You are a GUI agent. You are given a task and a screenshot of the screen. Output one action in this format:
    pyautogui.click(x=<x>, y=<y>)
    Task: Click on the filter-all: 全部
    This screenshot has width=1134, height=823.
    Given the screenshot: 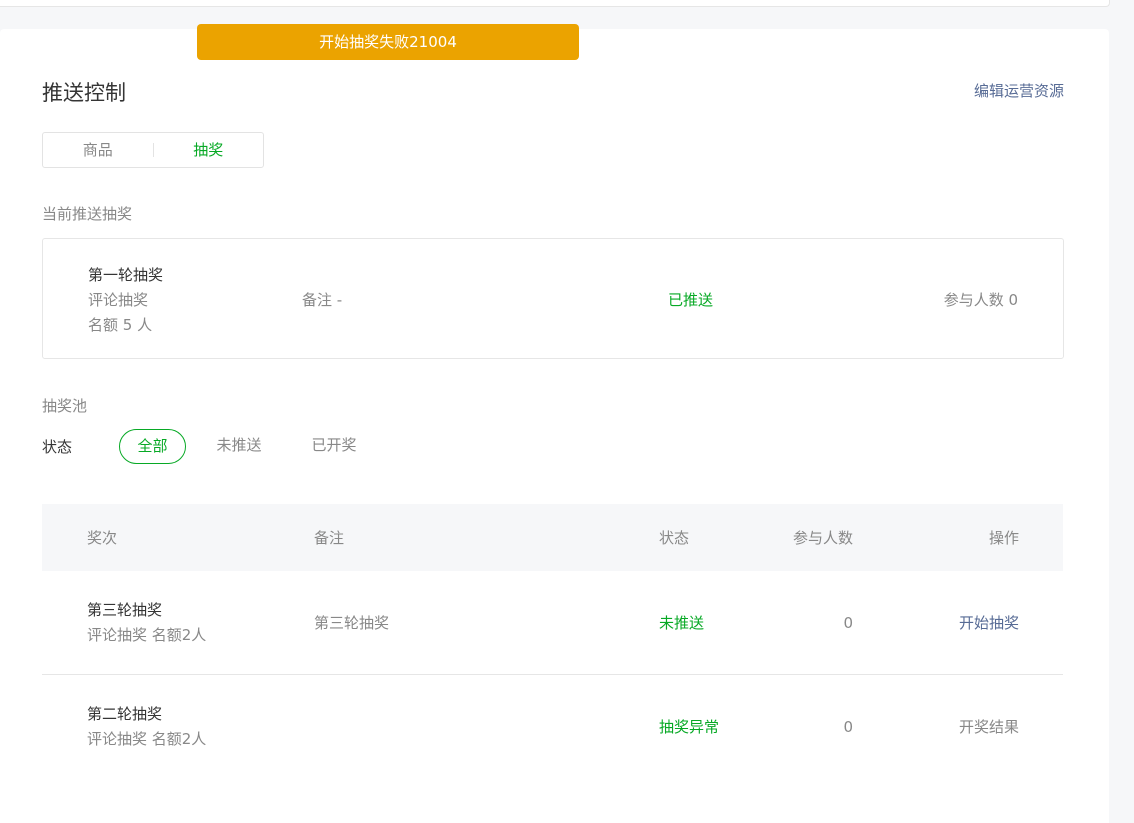 What is the action you would take?
    pyautogui.click(x=152, y=446)
    